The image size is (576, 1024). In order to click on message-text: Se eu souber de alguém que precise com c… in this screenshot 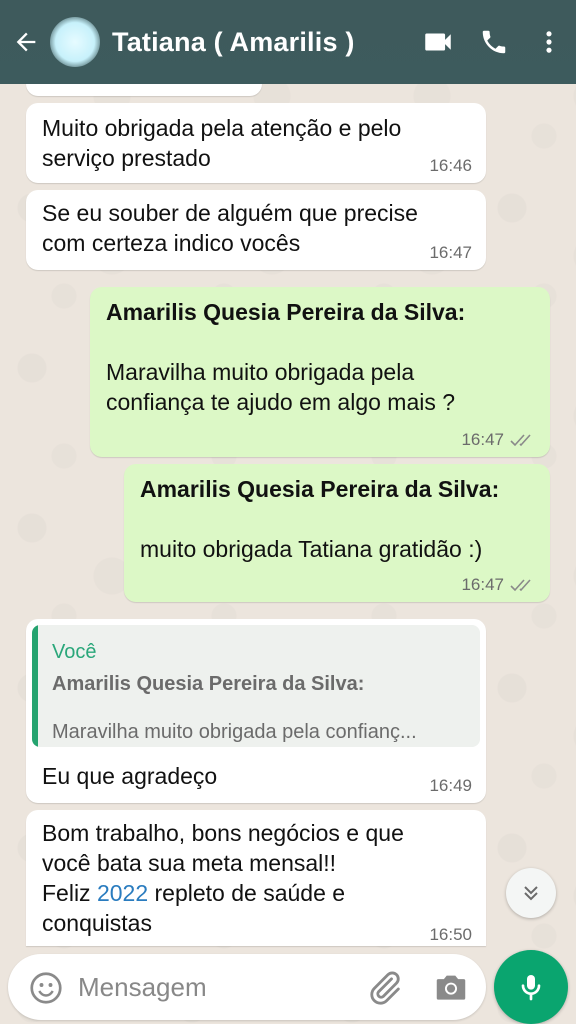, I will do `click(230, 228)`.